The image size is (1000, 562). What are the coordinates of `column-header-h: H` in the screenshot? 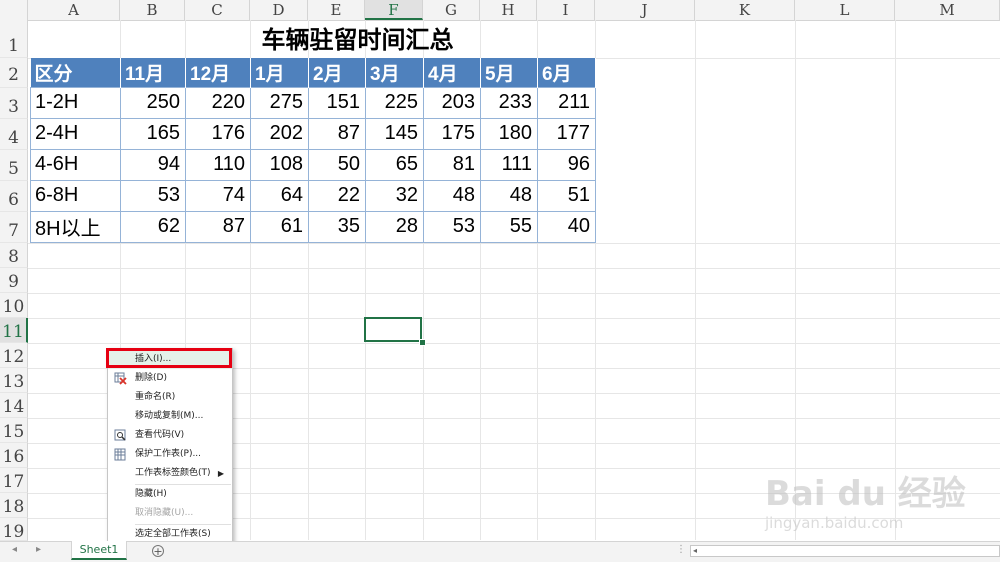 It's located at (508, 10).